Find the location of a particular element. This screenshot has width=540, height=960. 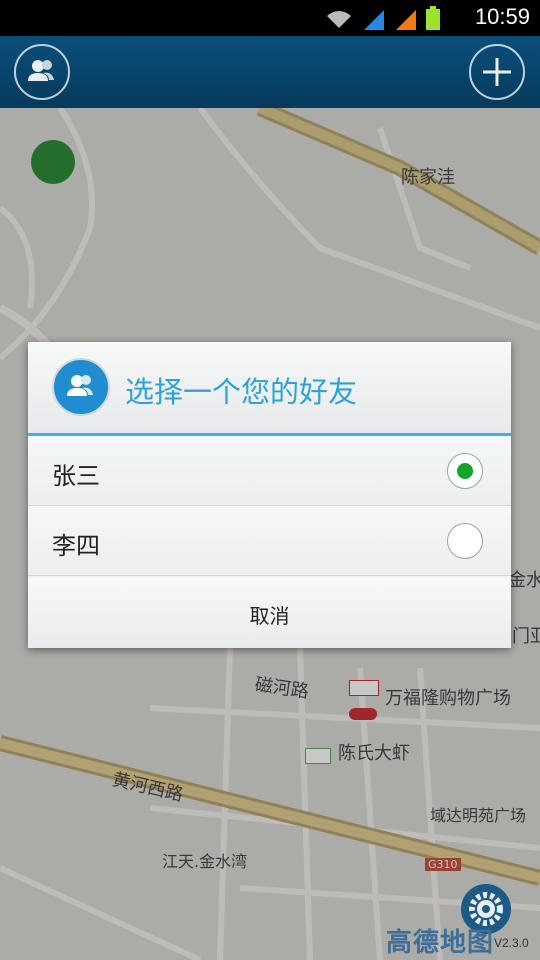

friend-option-label: 李四 is located at coordinates (76, 546).